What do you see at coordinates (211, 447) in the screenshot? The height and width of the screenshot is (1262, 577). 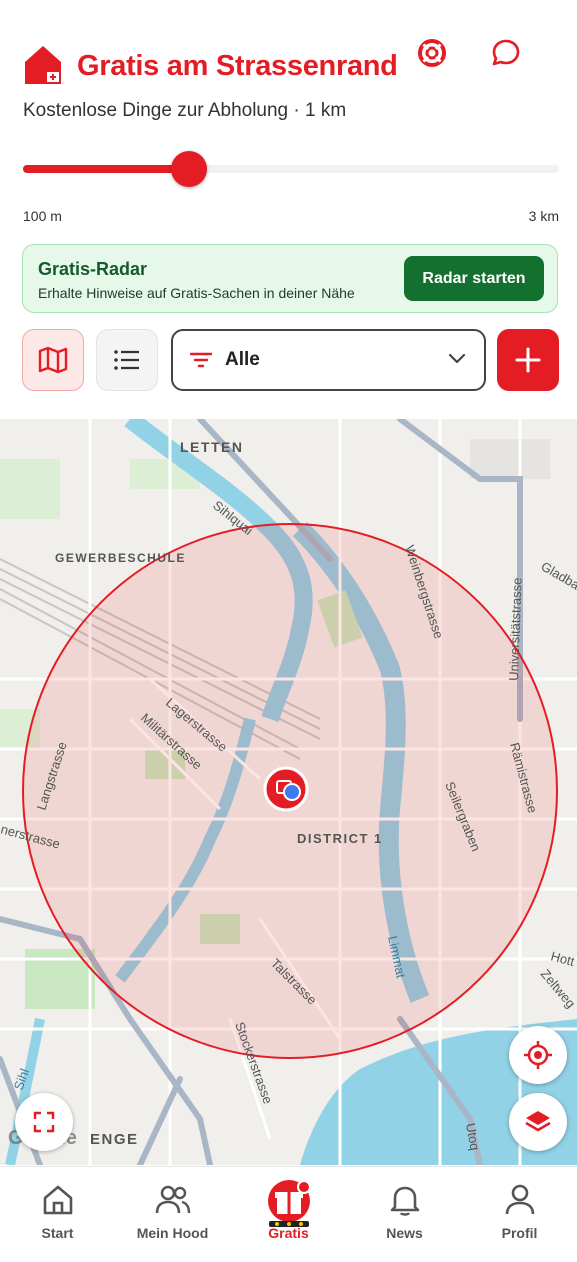 I see `map-label-letten: LETTEN` at bounding box center [211, 447].